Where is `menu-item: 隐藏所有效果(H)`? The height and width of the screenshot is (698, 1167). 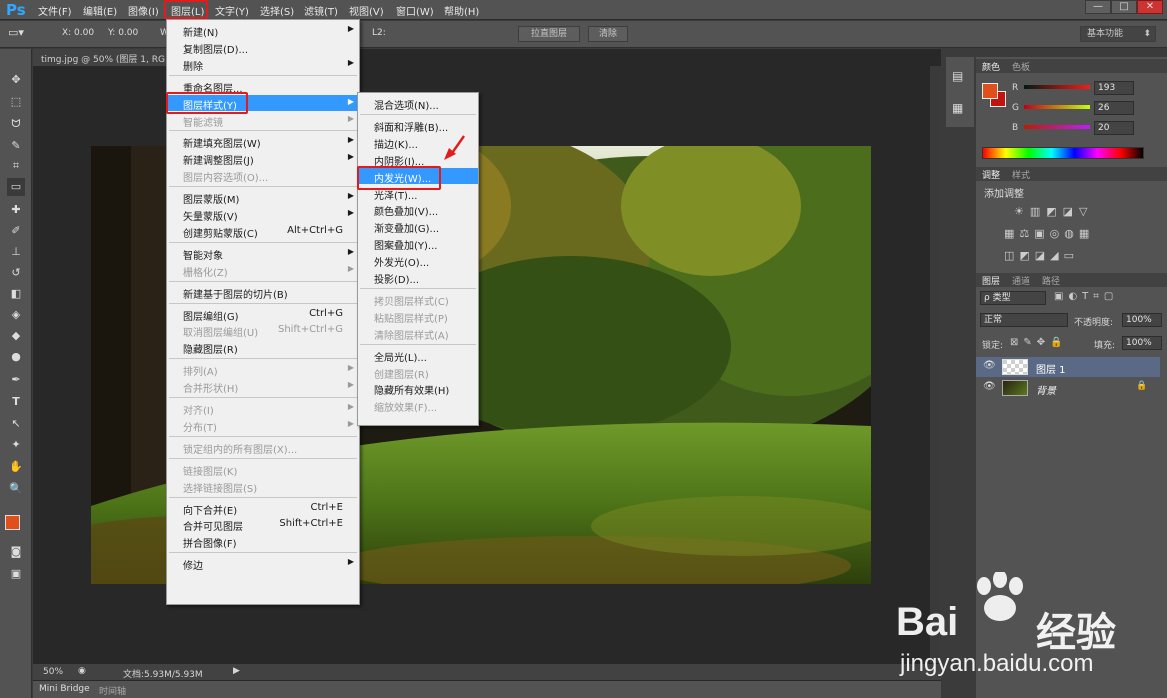
menu-item: 隐藏所有效果(H) is located at coordinates (418, 388).